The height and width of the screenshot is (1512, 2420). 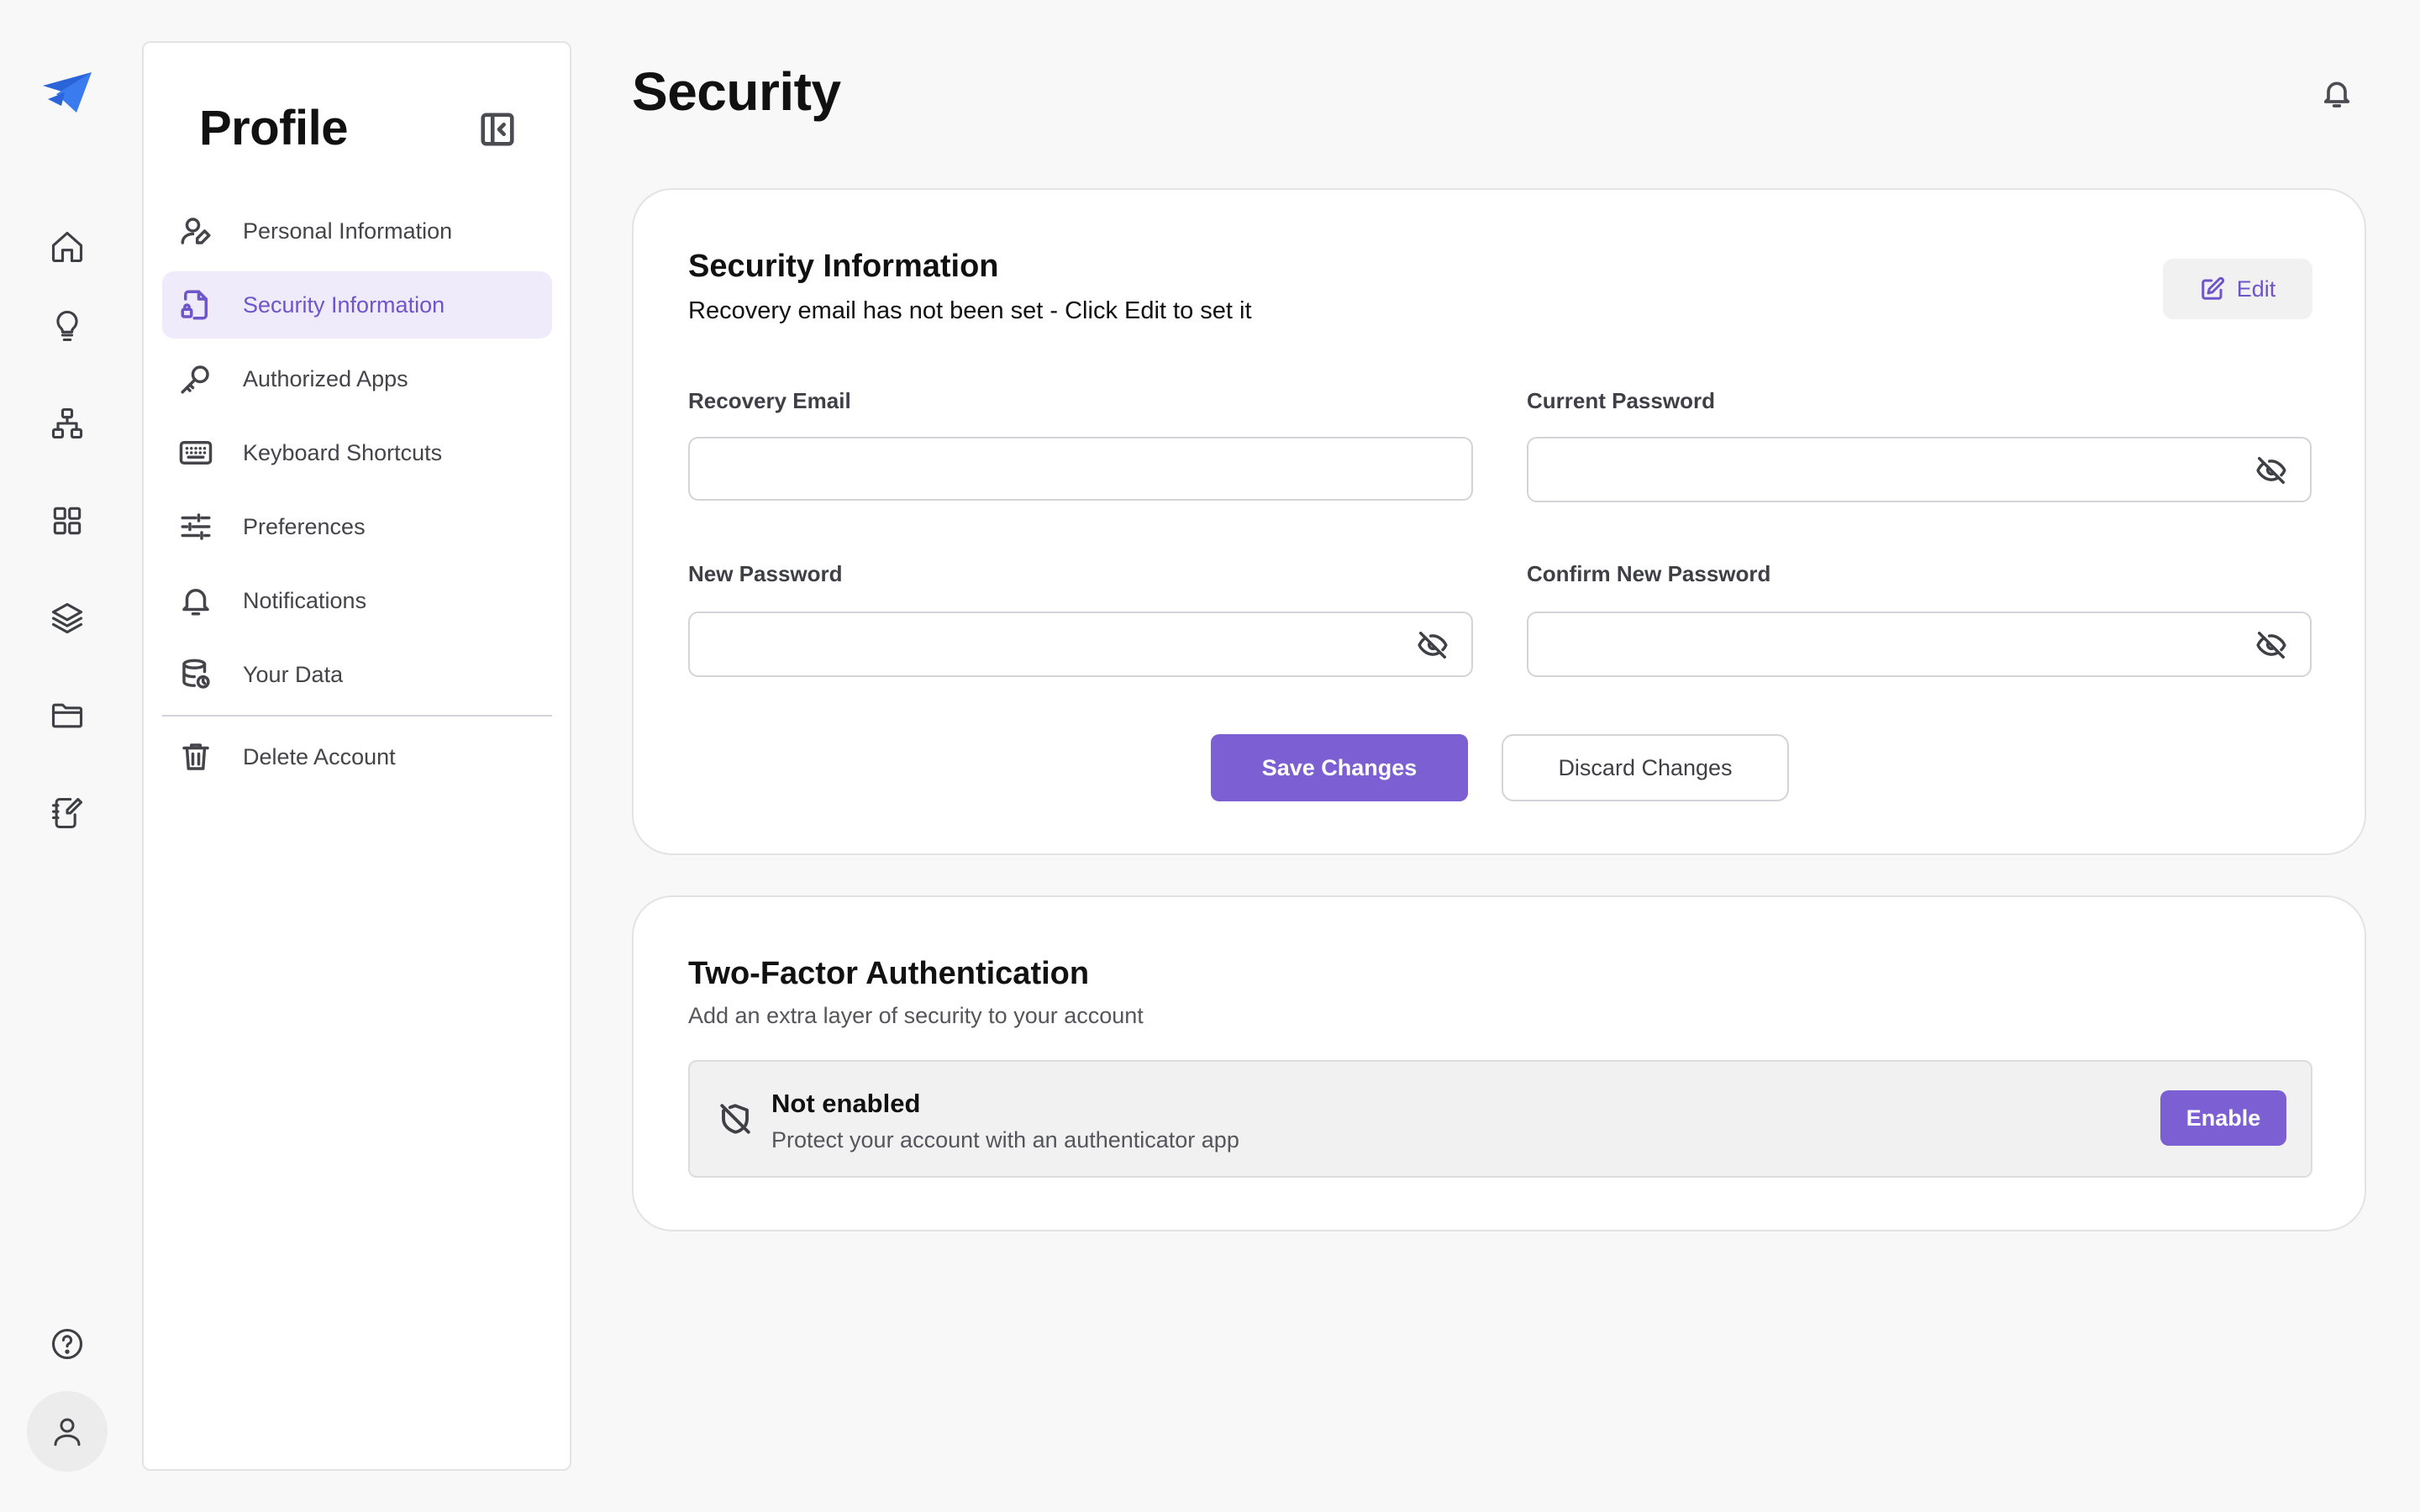 I want to click on nav-item-your-data: Your Data, so click(x=357, y=674).